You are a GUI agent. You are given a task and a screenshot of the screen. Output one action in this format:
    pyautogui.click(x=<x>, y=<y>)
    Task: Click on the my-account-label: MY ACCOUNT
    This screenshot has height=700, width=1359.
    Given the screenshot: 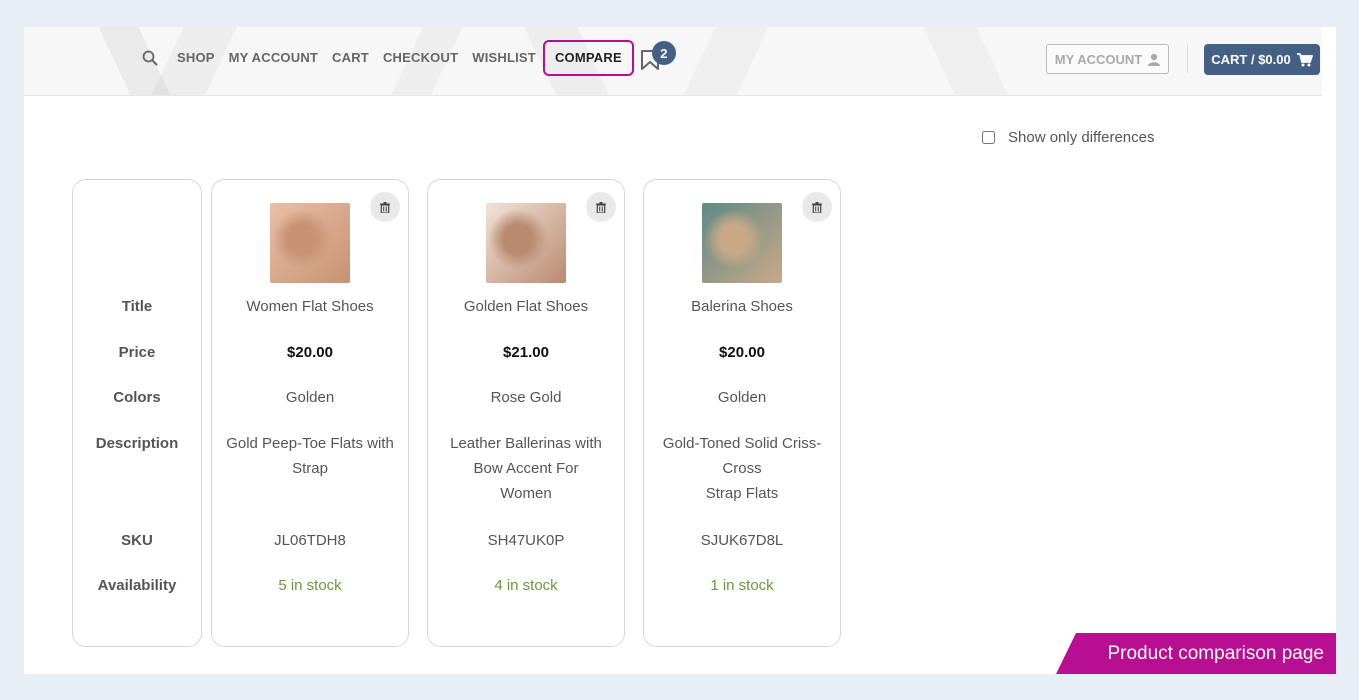 What is the action you would take?
    pyautogui.click(x=1098, y=59)
    